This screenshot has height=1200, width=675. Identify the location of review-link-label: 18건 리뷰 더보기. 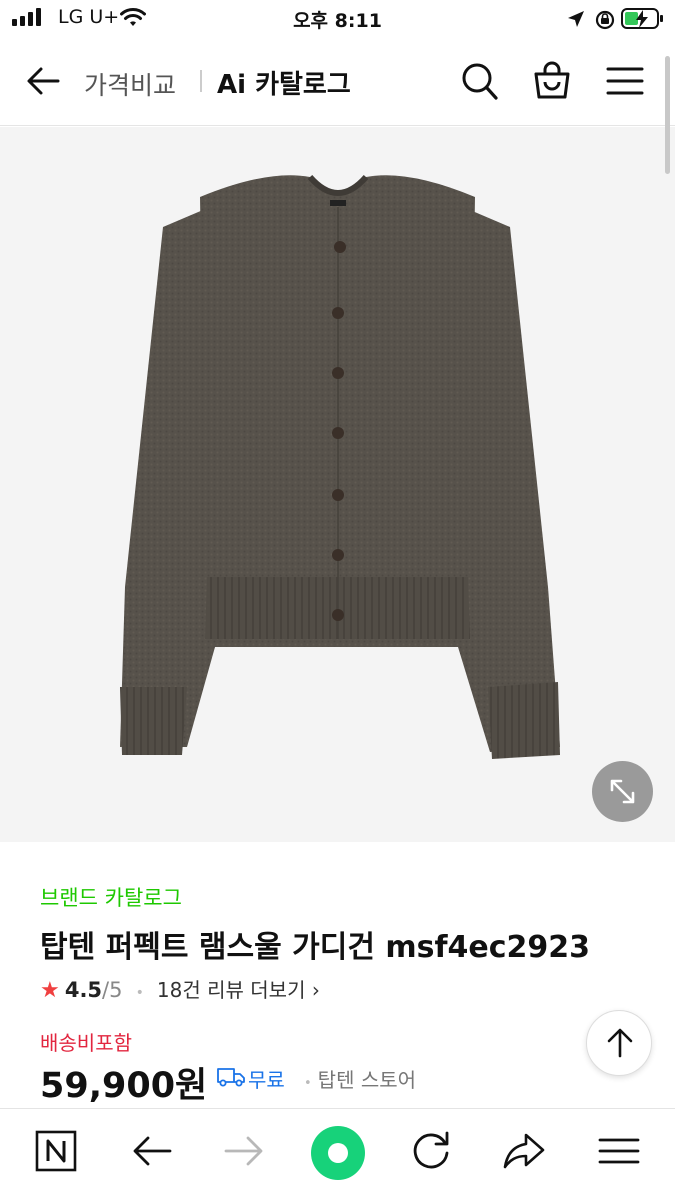
(231, 990).